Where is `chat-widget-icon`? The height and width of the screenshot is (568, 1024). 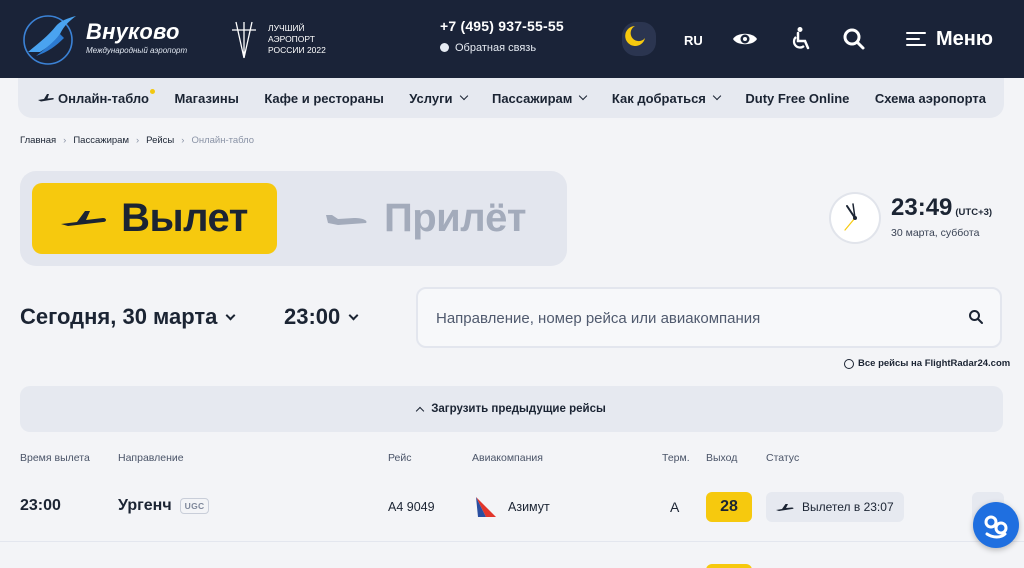
chat-widget-icon is located at coordinates (996, 527).